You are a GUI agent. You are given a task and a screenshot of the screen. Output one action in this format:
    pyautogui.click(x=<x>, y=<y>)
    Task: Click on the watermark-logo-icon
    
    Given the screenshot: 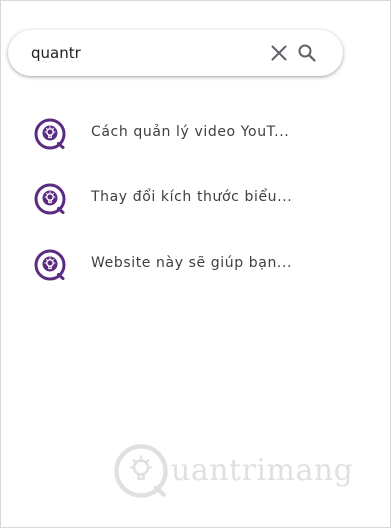 What is the action you would take?
    pyautogui.click(x=141, y=471)
    